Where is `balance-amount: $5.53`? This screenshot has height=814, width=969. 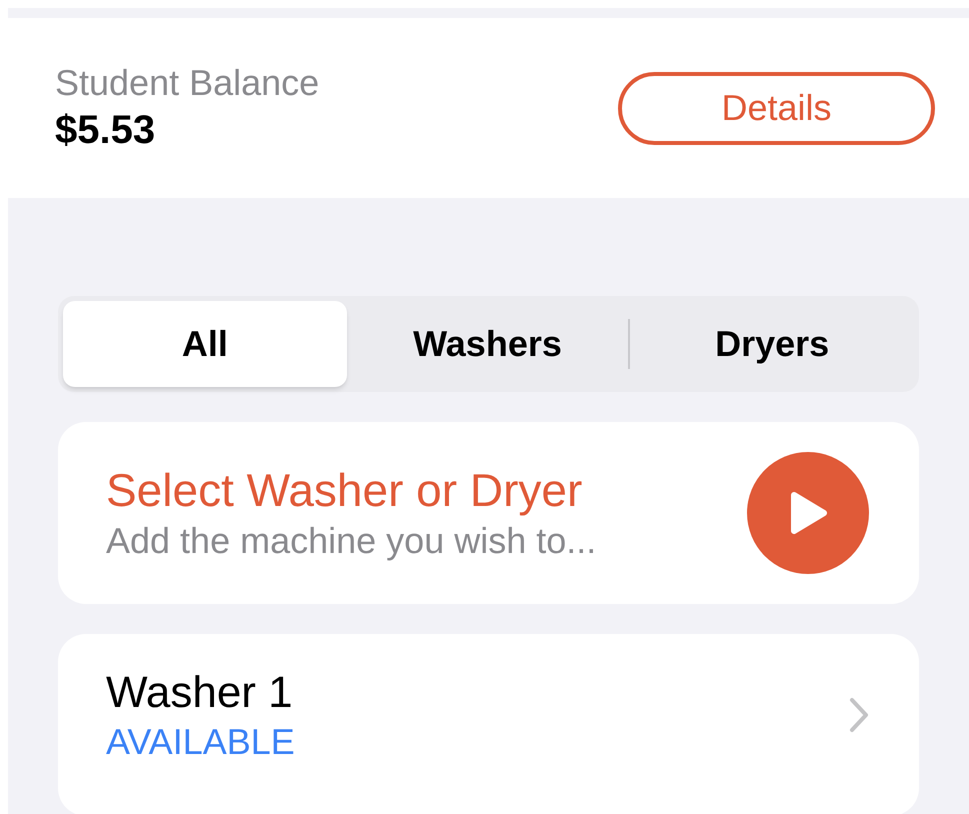
balance-amount: $5.53 is located at coordinates (105, 130).